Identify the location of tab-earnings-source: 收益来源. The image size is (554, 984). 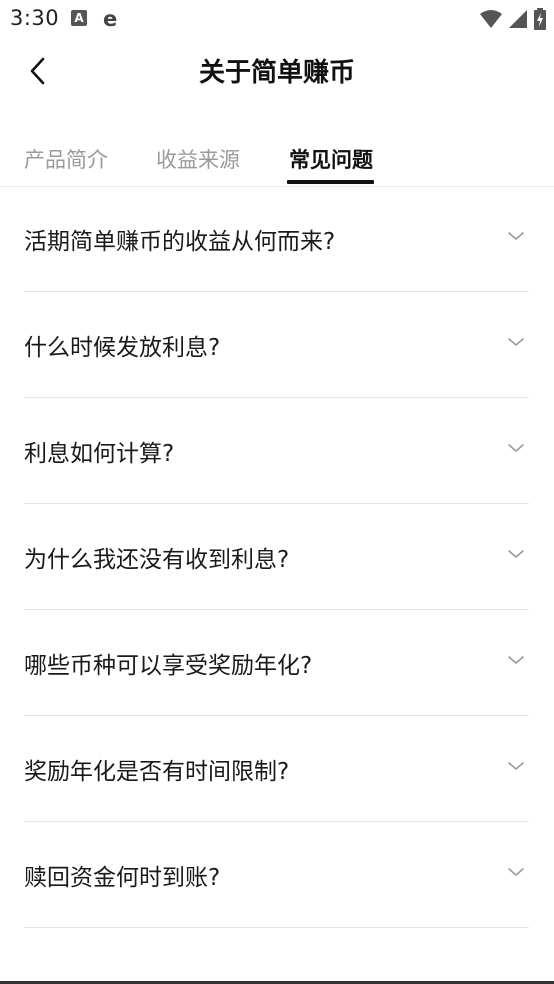
(198, 159).